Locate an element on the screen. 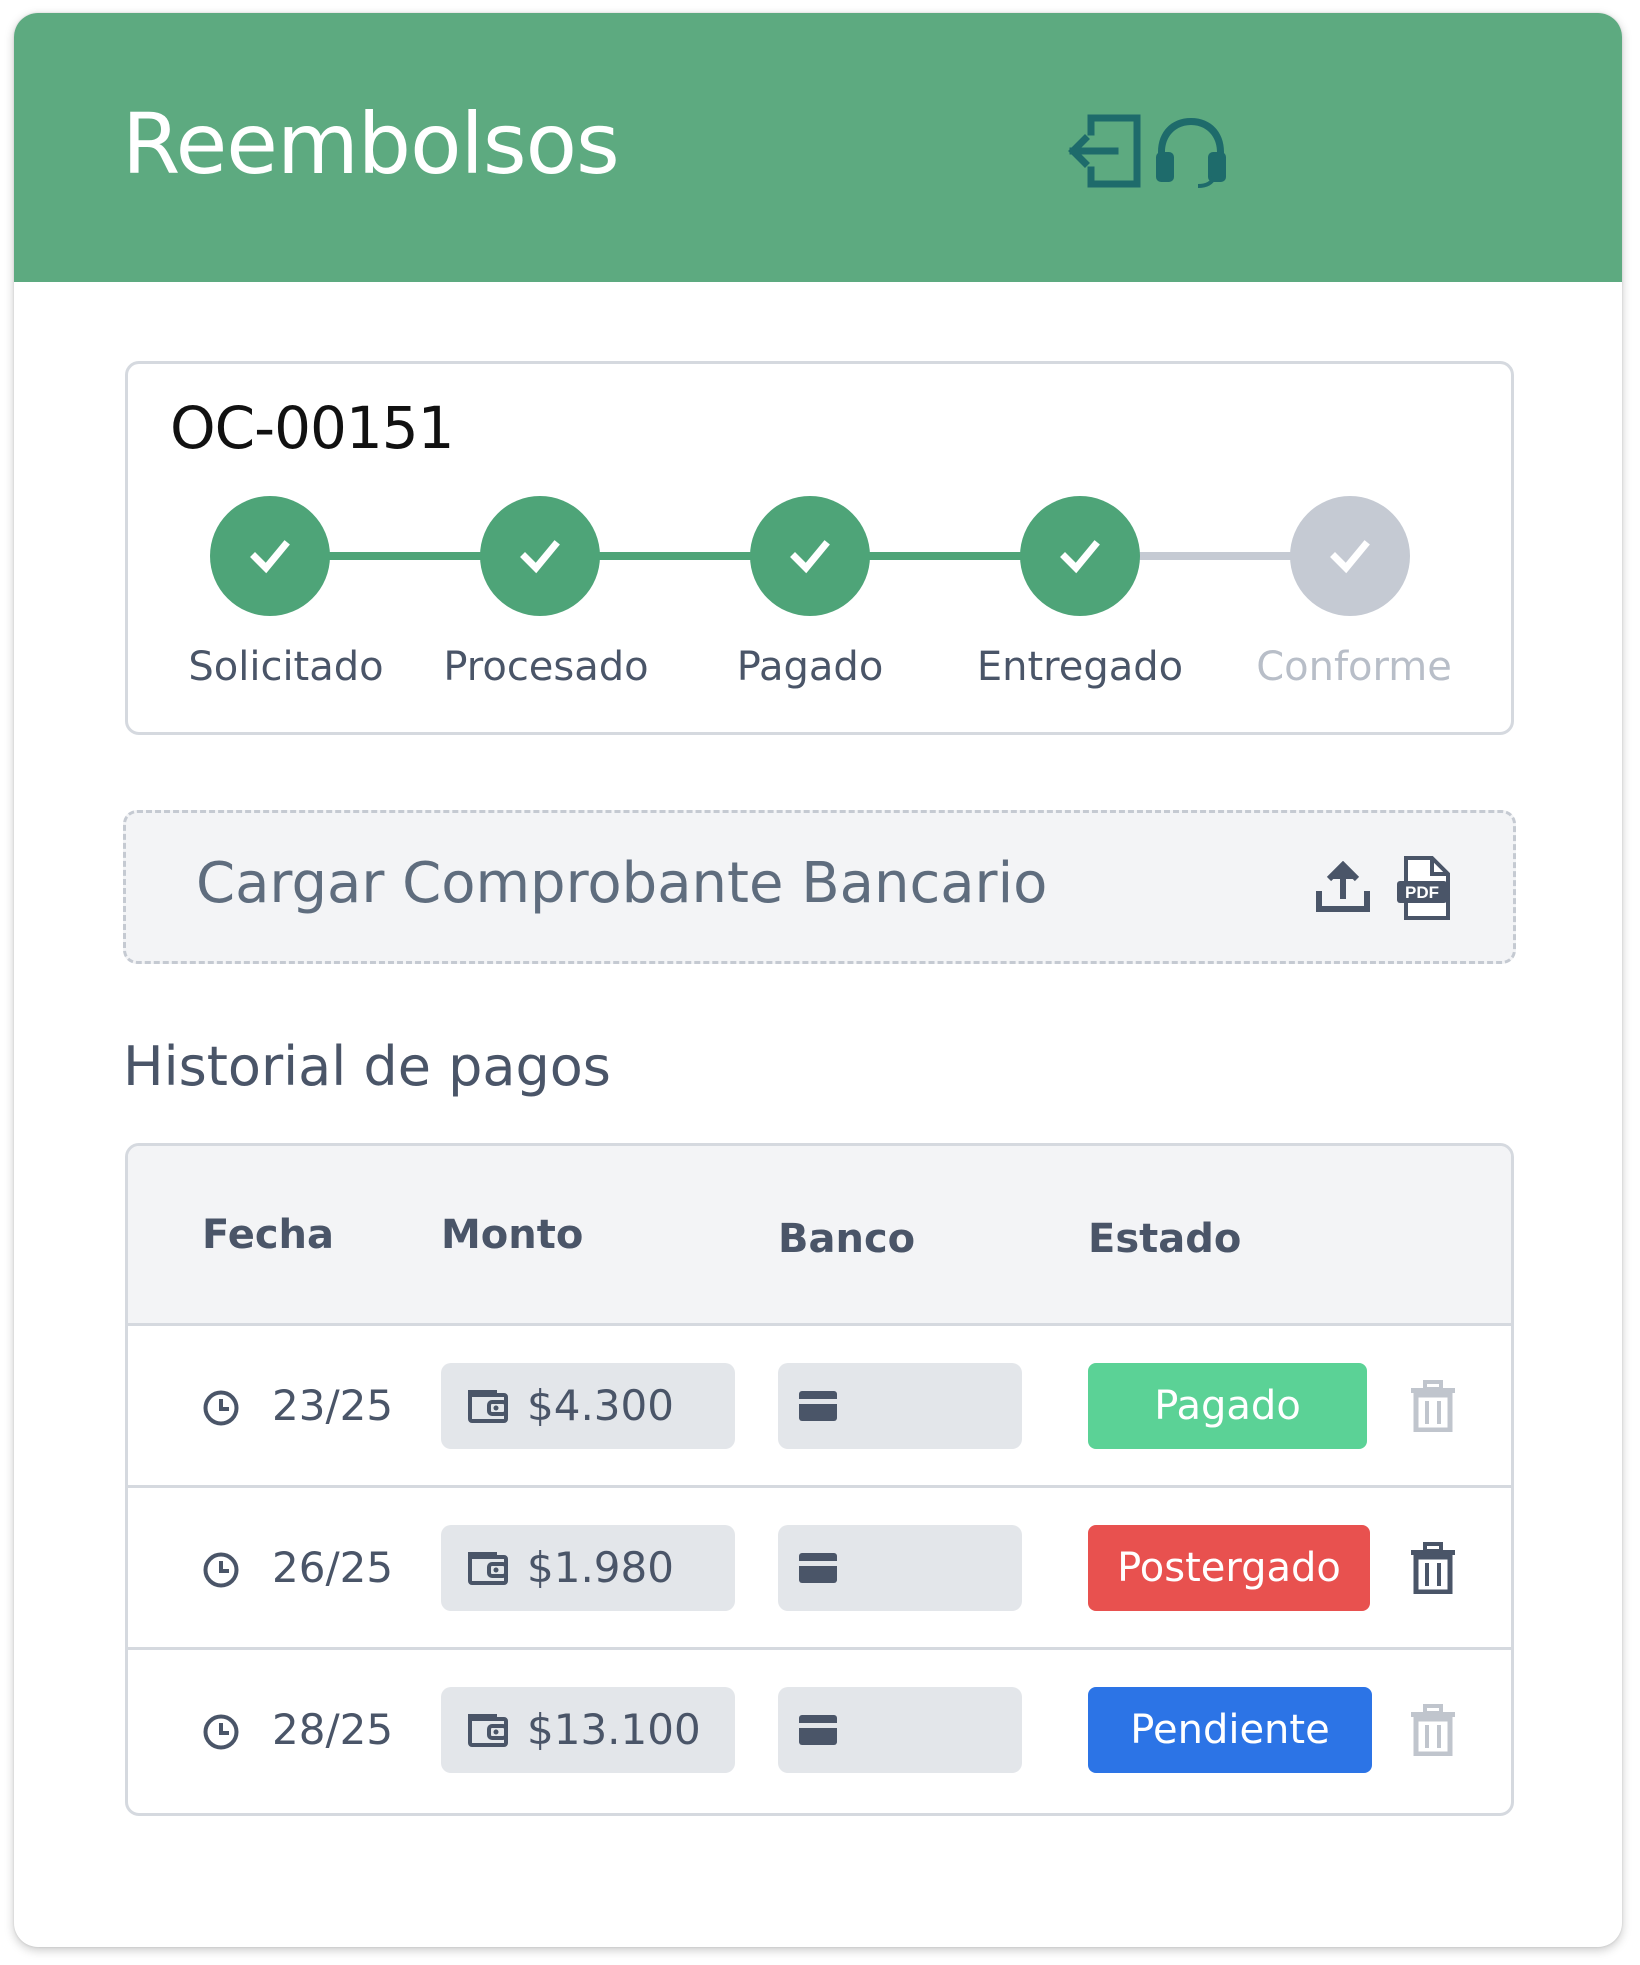 Image resolution: width=1640 pixels, height=1965 pixels. headset-icon is located at coordinates (1191, 151).